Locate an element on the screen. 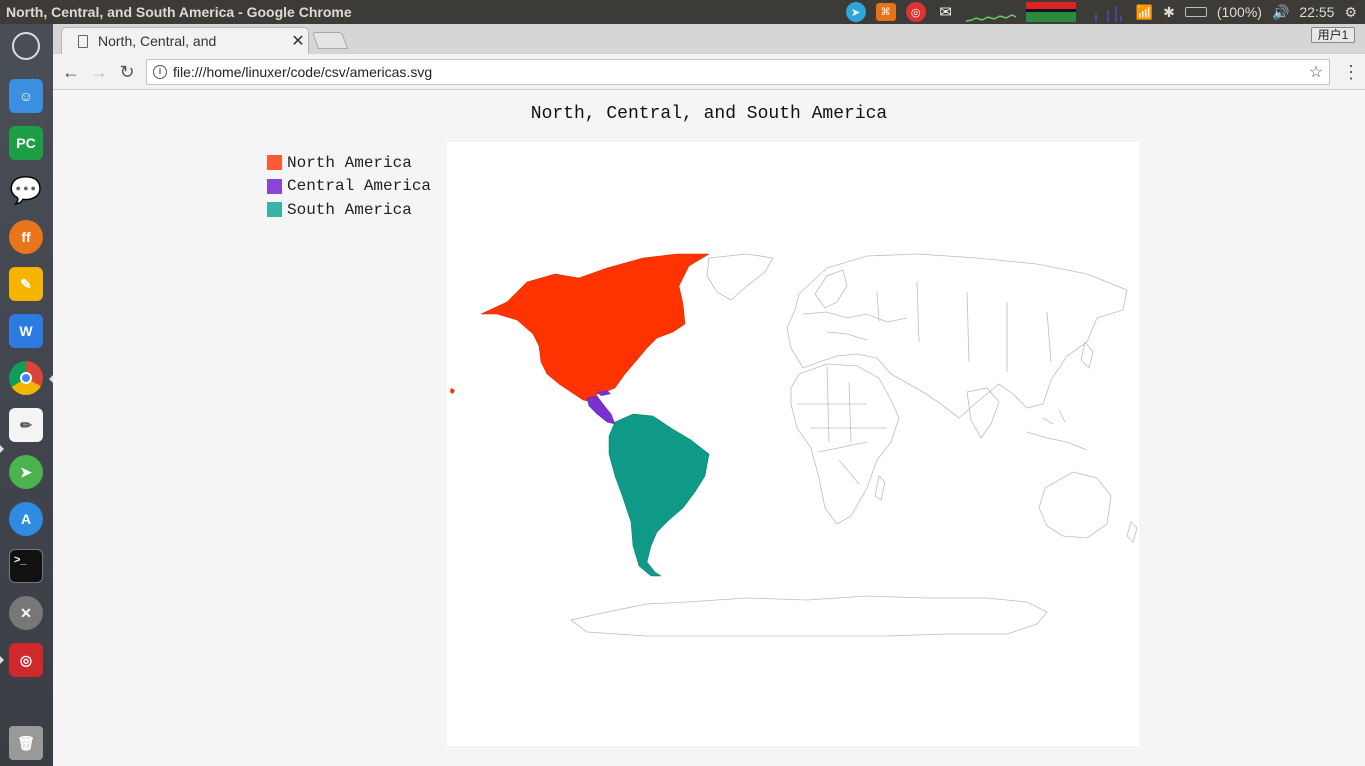 This screenshot has width=1365, height=766. launcher: ☺ PC 💬 ff ✎ W ✏ ➤ A >_ ✕ ◎ 🗑 is located at coordinates (26, 395).